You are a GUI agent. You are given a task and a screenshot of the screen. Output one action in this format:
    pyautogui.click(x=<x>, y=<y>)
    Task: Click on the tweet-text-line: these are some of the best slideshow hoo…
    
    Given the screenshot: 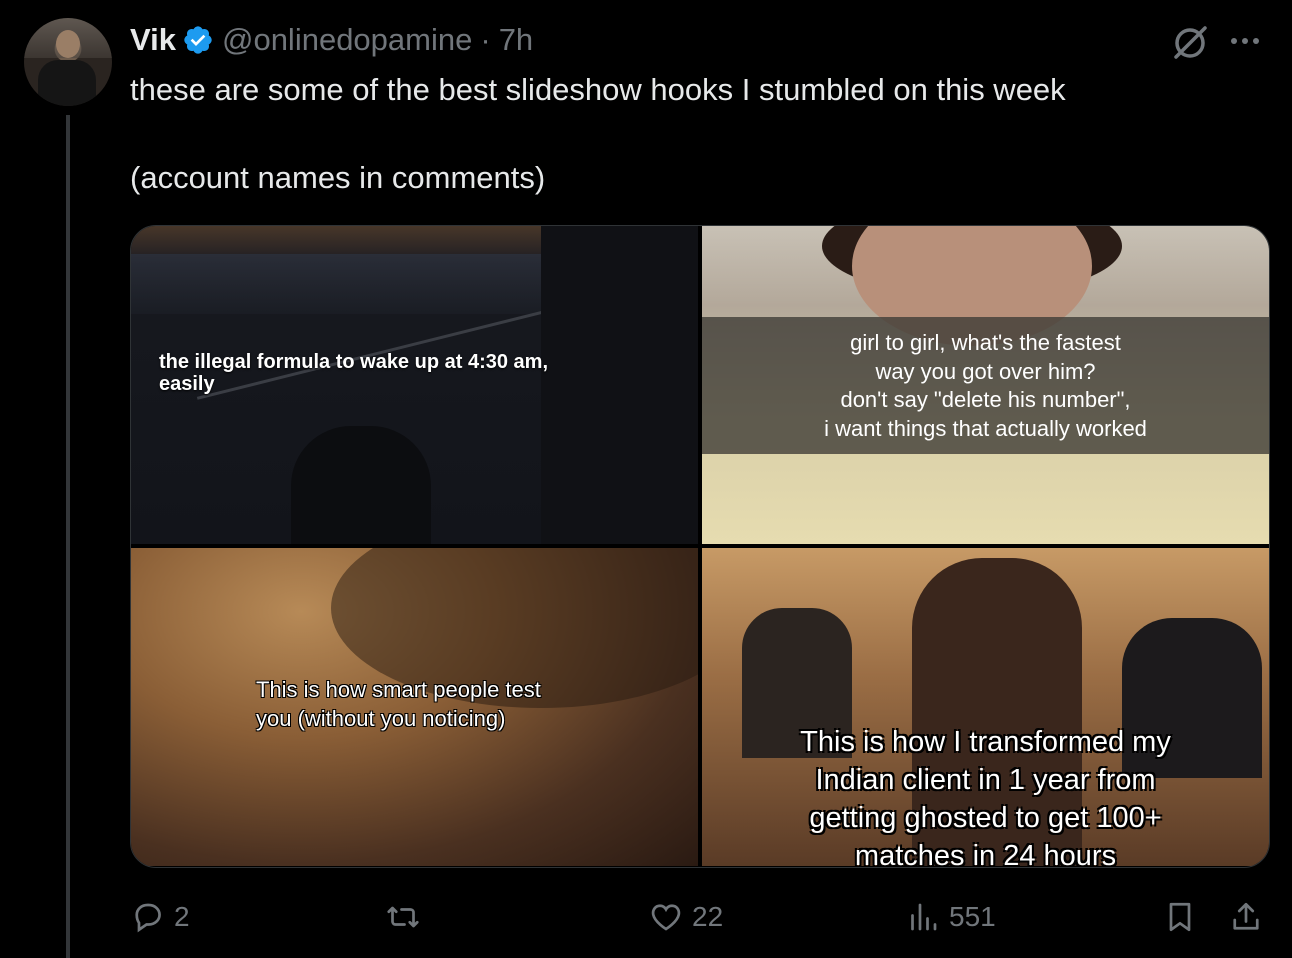 What is the action you would take?
    pyautogui.click(x=598, y=89)
    